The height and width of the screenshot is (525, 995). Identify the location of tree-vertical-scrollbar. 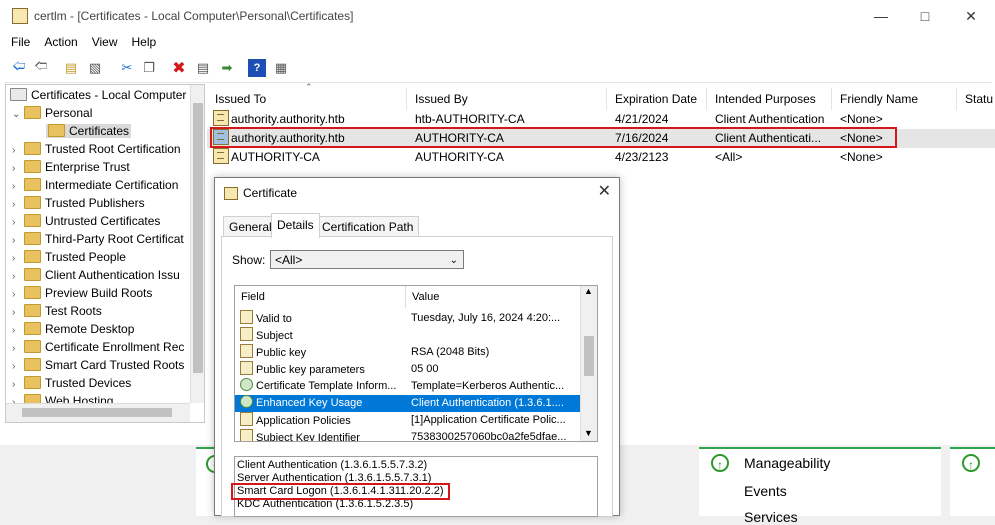
(197, 244).